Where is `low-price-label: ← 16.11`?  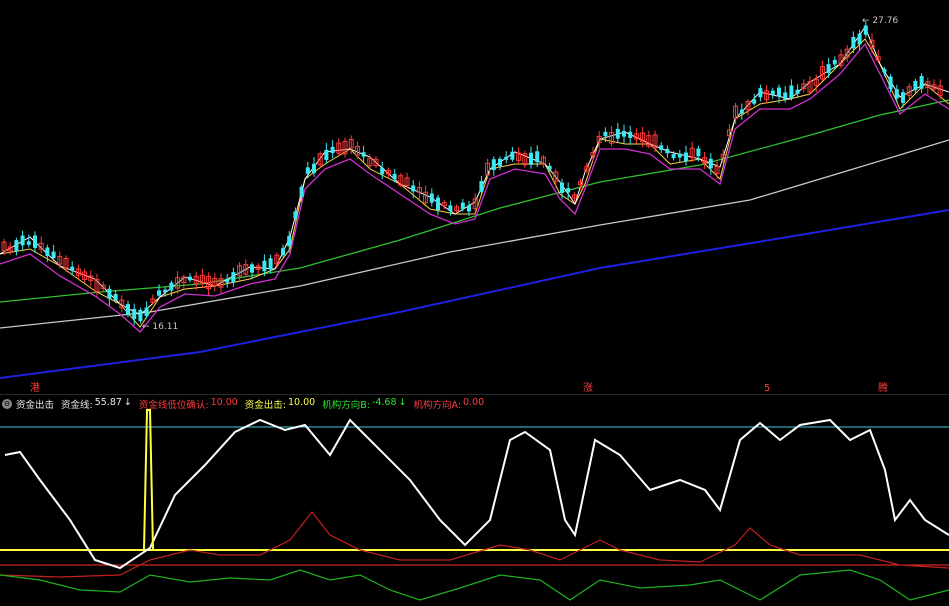 low-price-label: ← 16.11 is located at coordinates (160, 327).